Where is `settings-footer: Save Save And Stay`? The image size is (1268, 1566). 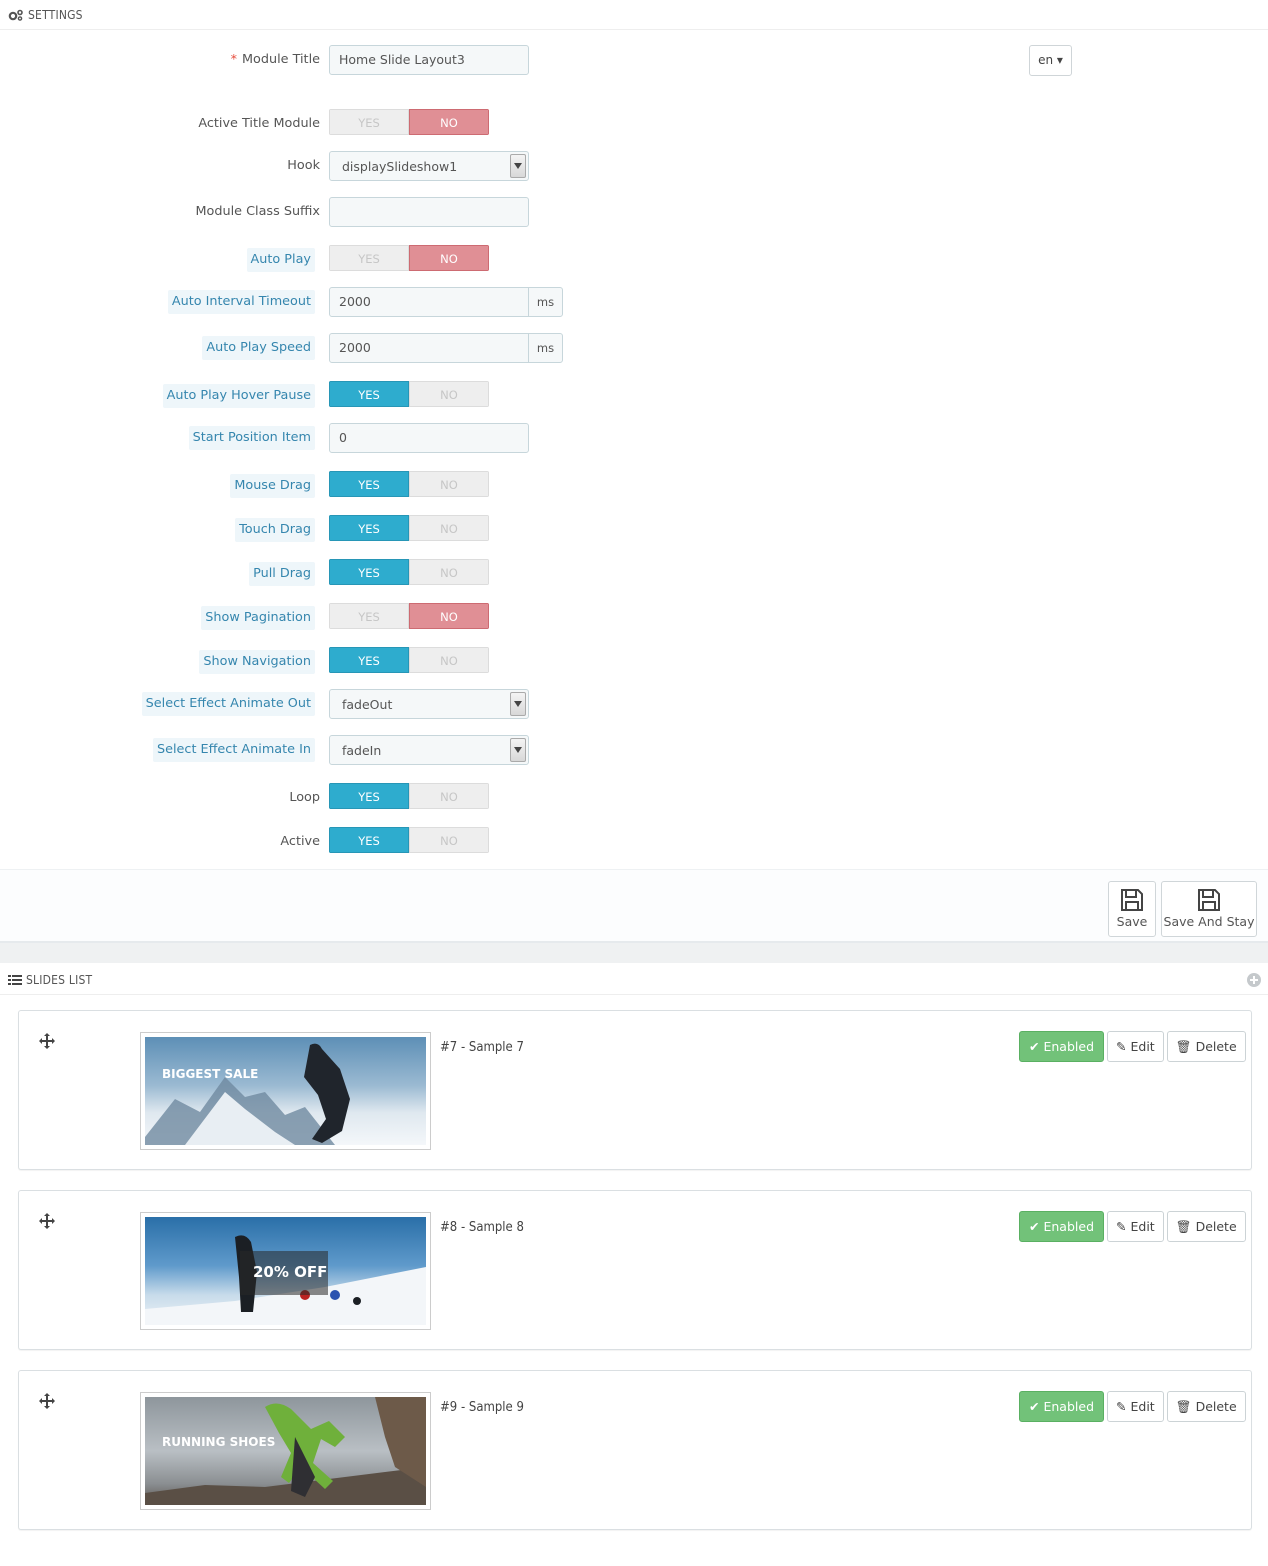 settings-footer: Save Save And Stay is located at coordinates (634, 906).